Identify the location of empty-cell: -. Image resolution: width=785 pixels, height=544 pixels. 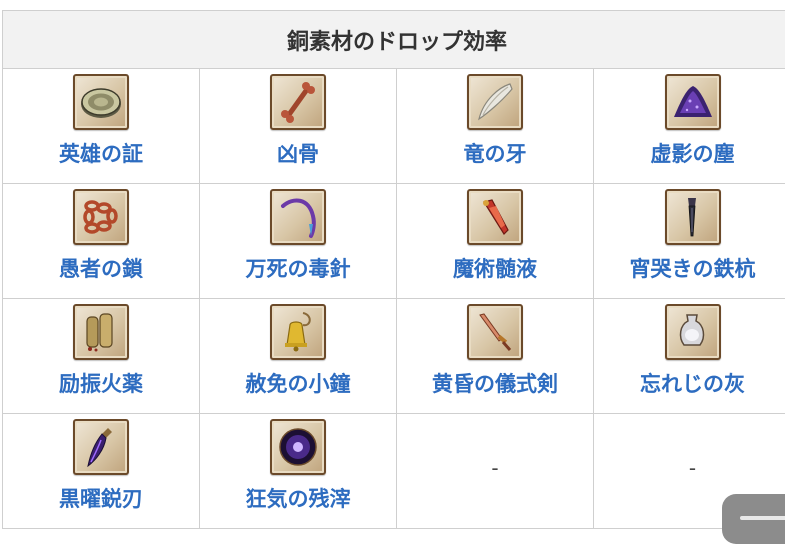
(495, 471).